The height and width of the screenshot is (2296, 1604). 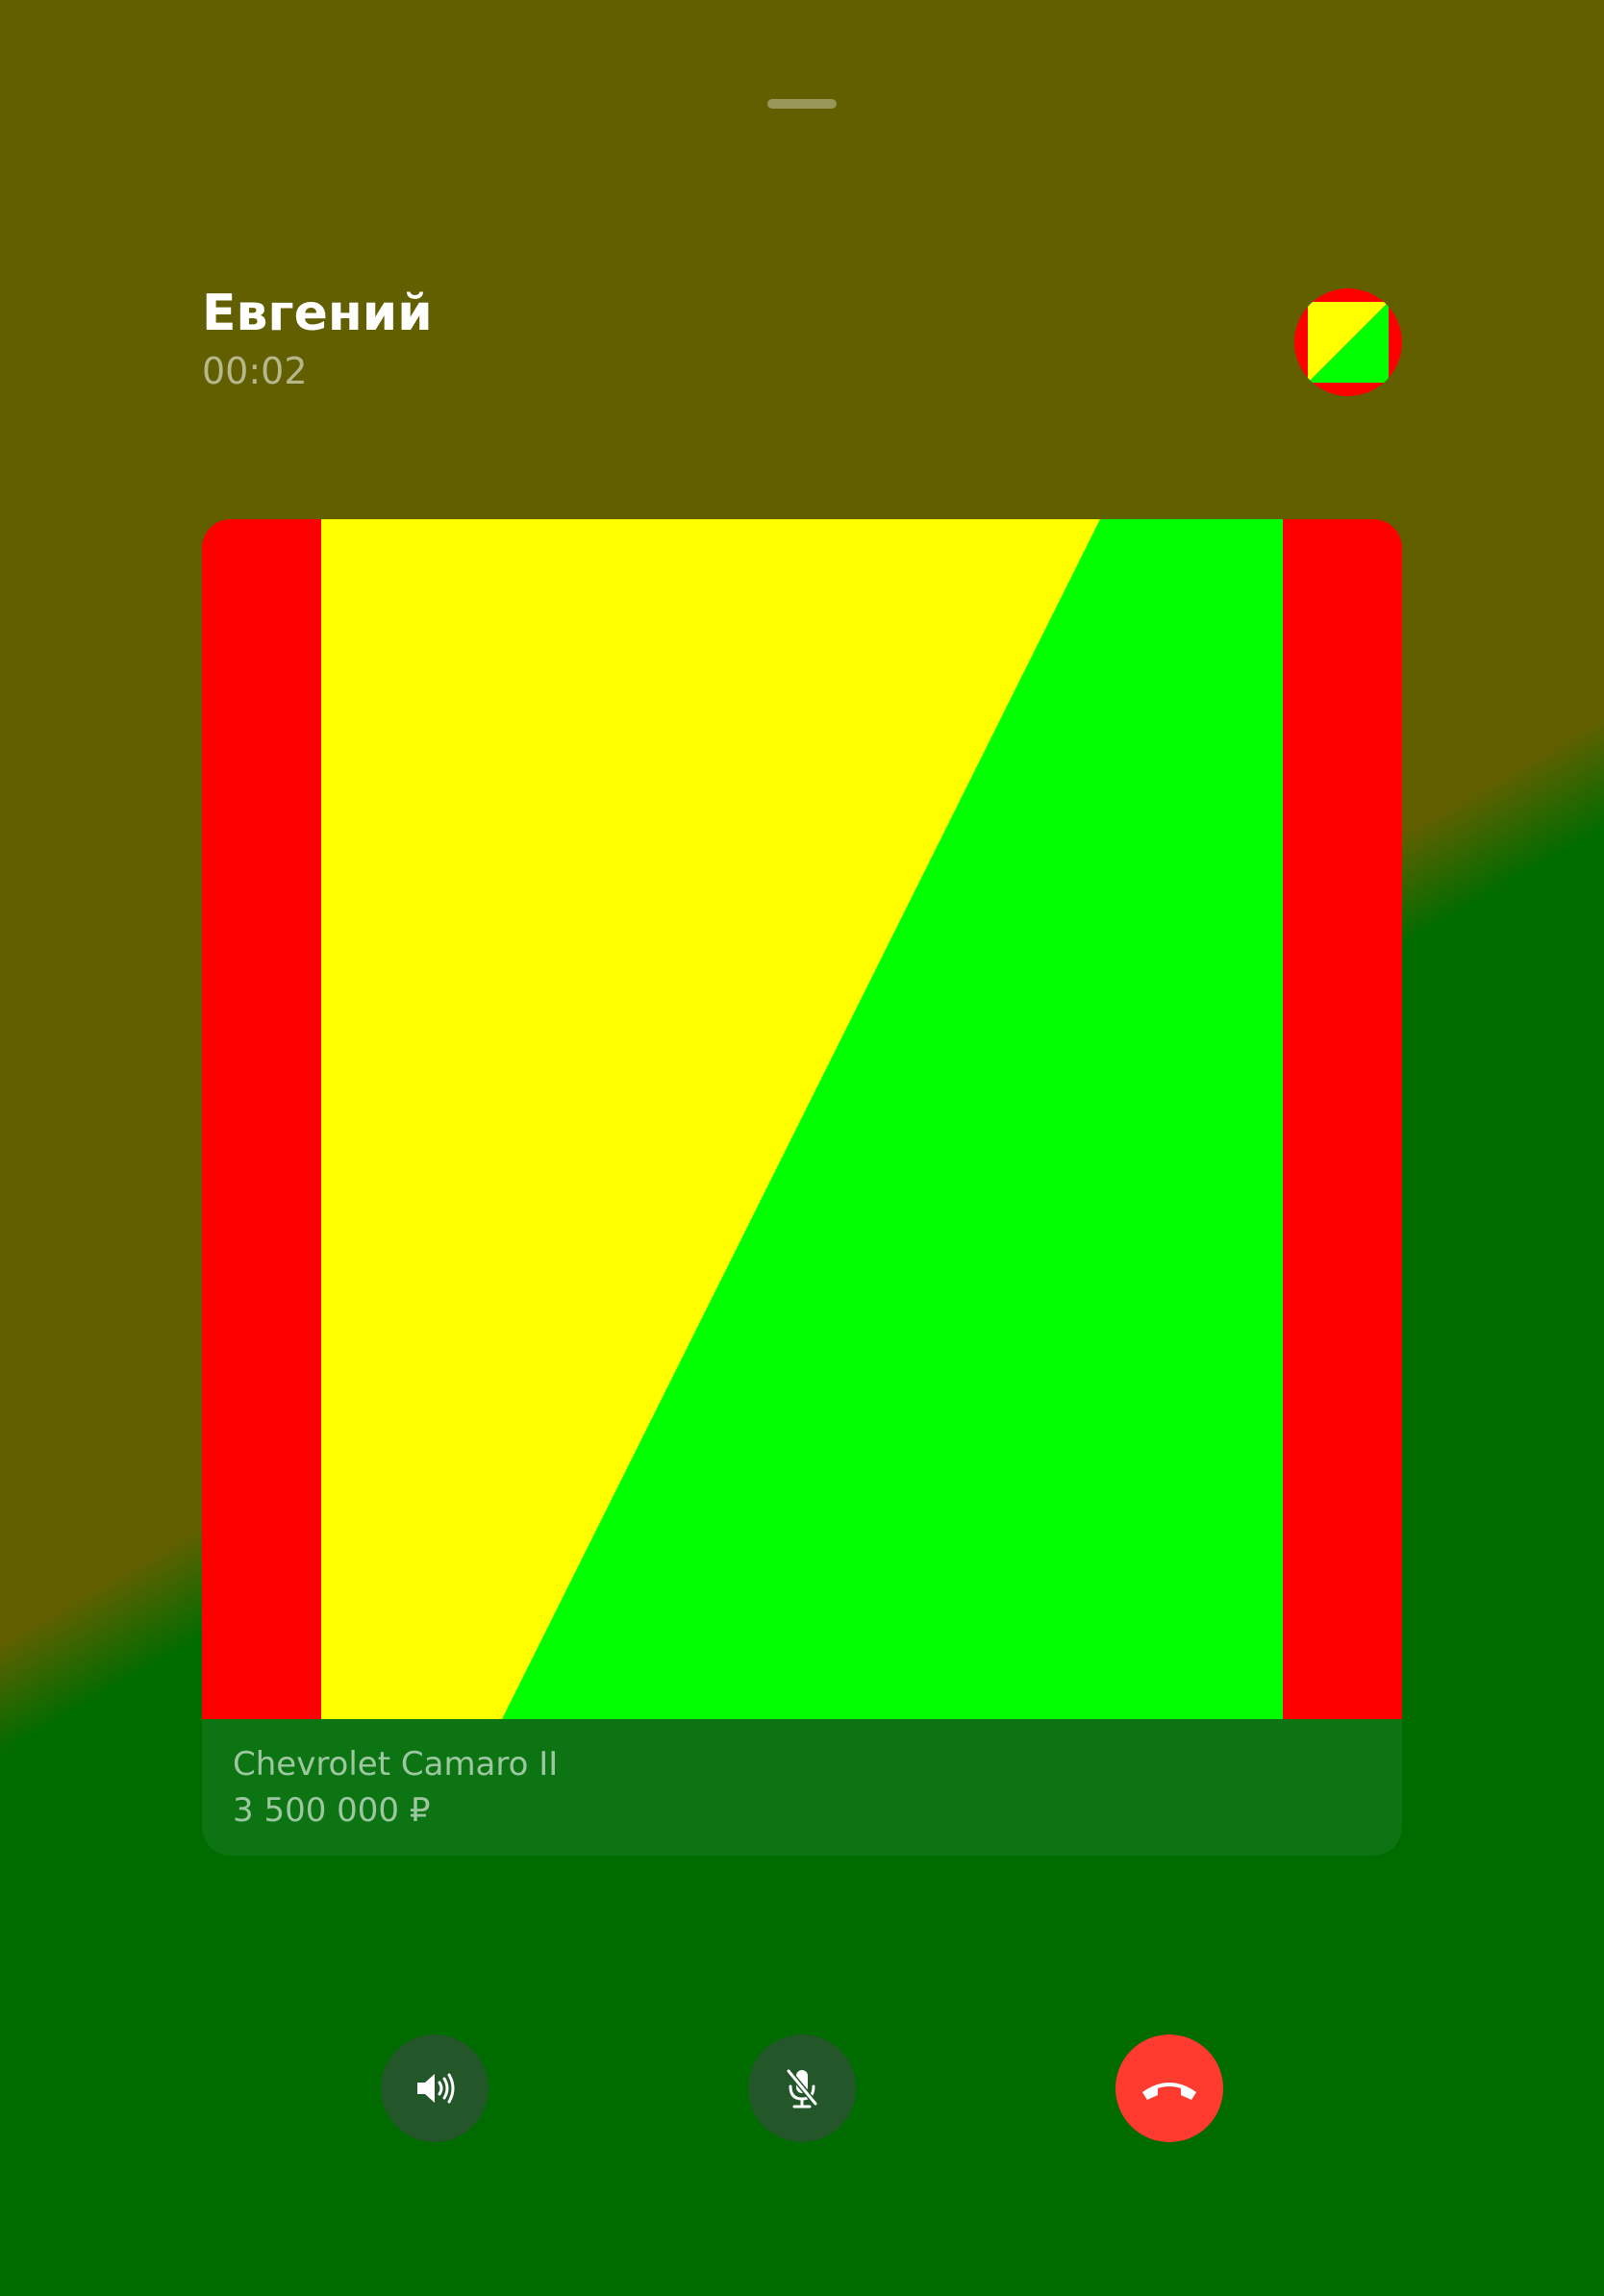 I want to click on mute-button, so click(x=802, y=2088).